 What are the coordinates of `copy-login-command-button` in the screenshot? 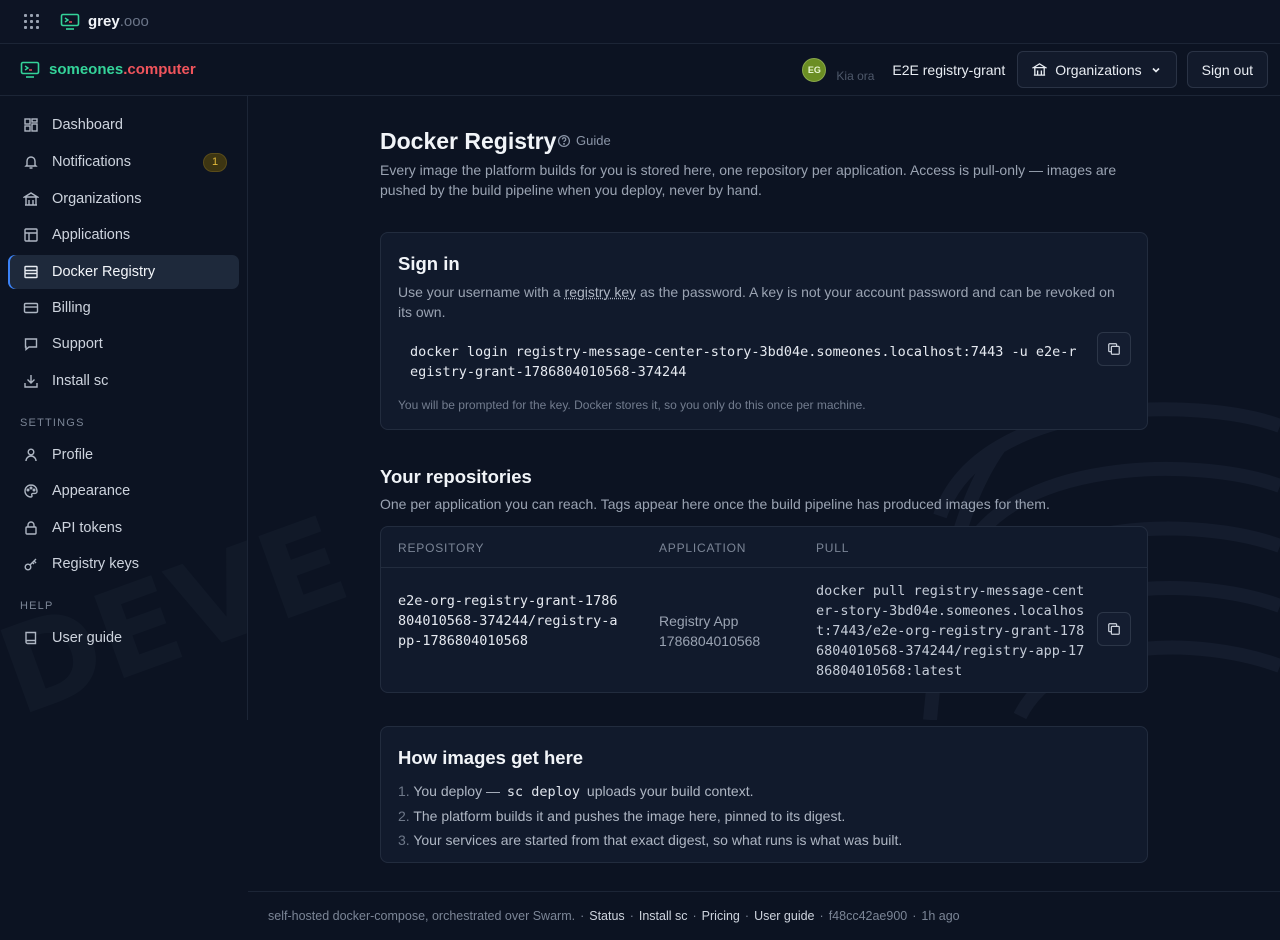 It's located at (1114, 349).